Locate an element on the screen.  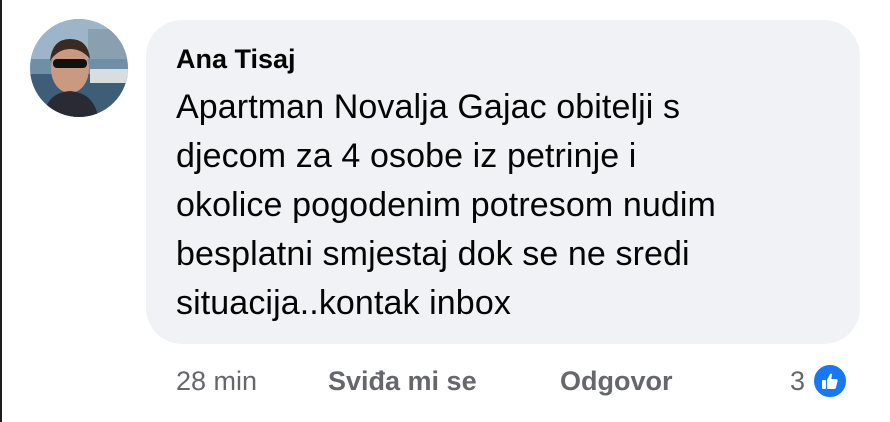
comment-actions: 28 min Sviđa mi se Odgovor is located at coordinates (424, 381).